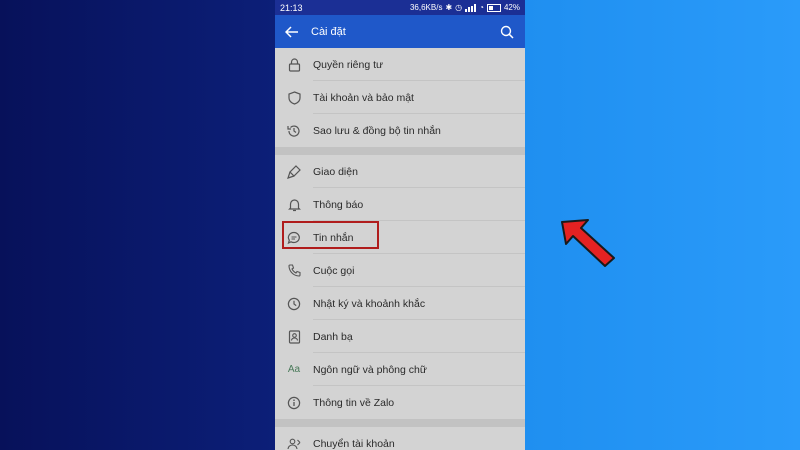 This screenshot has height=450, width=800. I want to click on brush-icon, so click(294, 172).